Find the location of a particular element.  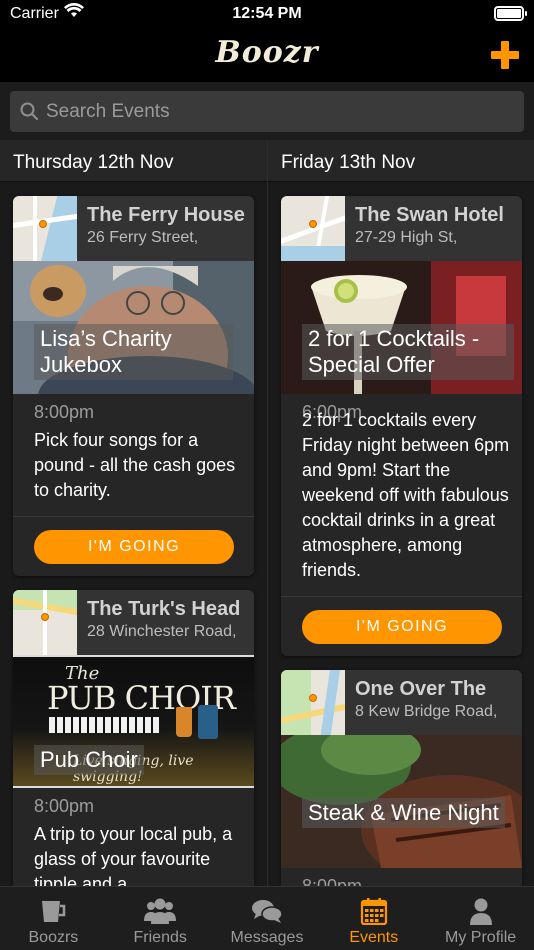

venue-header: The Turk's Head 28 Winchester Road, is located at coordinates (133, 622).